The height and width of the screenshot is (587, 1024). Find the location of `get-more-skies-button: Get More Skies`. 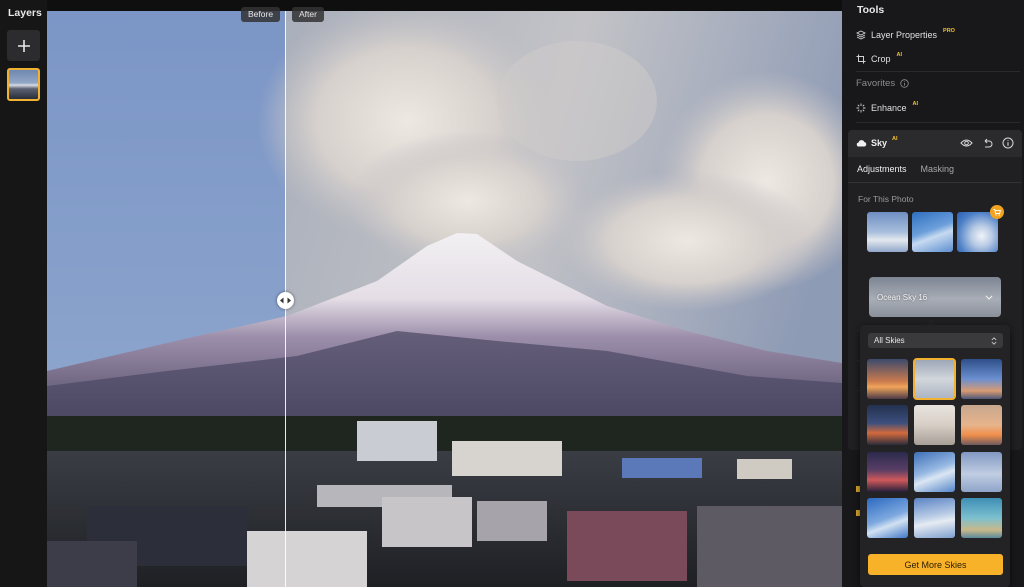

get-more-skies-button: Get More Skies is located at coordinates (935, 564).